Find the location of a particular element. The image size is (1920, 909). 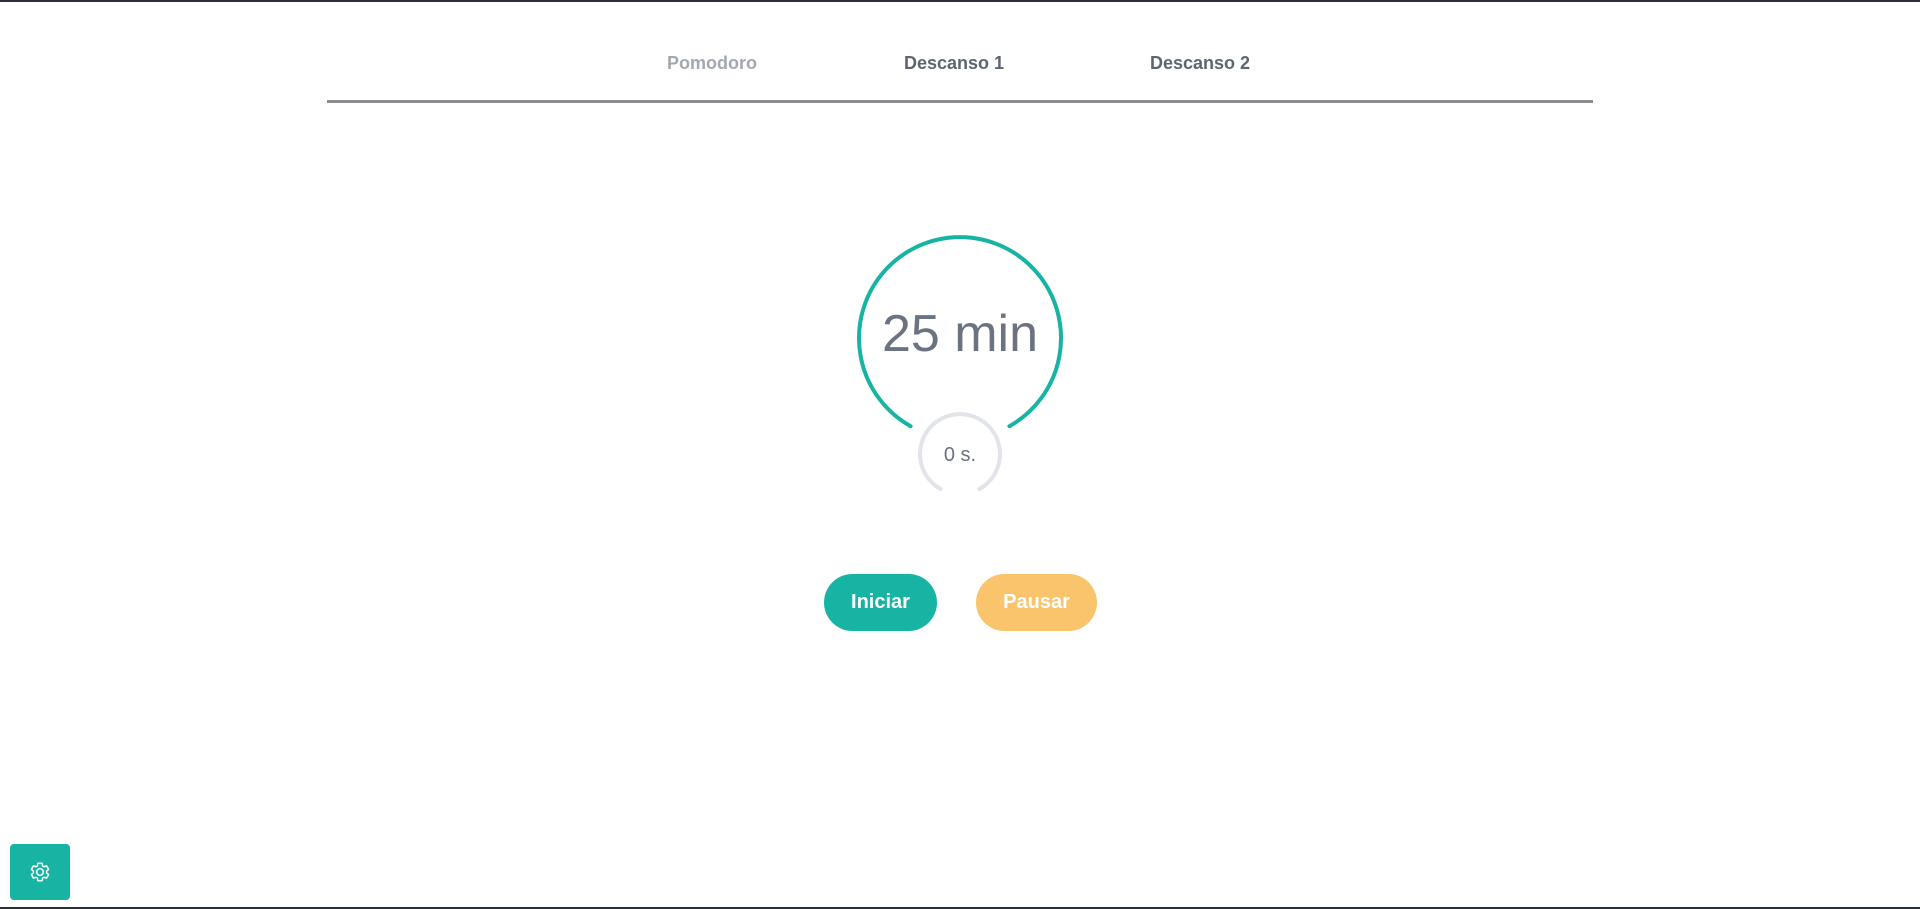

seconds-value: 0 s. is located at coordinates (960, 455).